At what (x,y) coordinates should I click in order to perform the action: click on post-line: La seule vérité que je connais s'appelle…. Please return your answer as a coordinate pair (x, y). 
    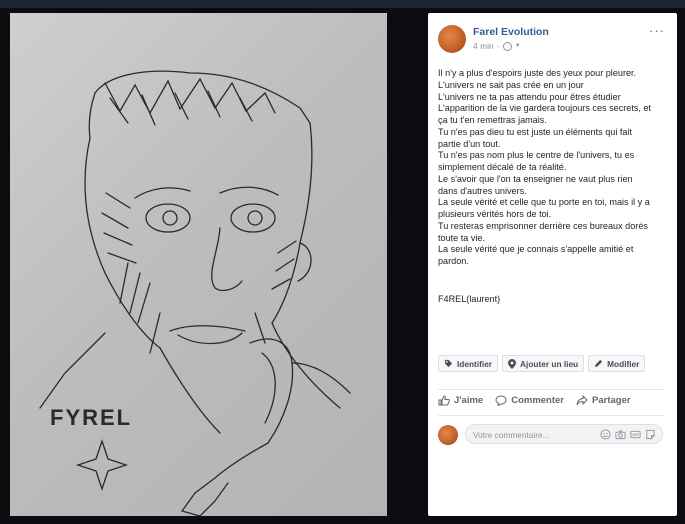
    Looking at the image, I should click on (536, 249).